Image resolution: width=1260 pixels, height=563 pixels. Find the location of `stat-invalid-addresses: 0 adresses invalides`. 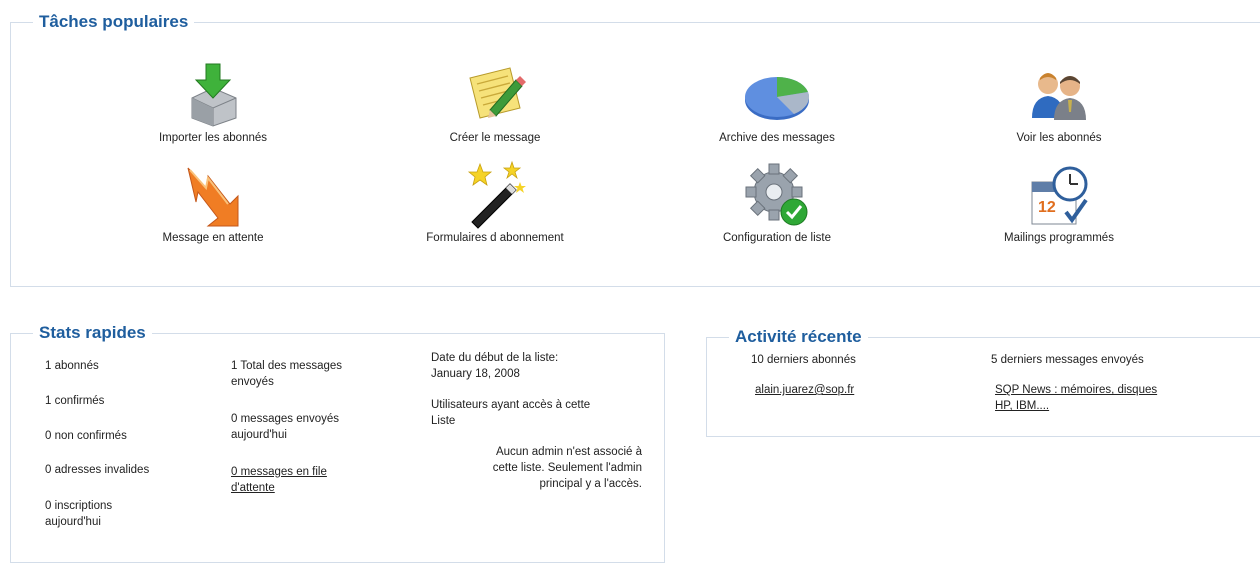

stat-invalid-addresses: 0 adresses invalides is located at coordinates (97, 470).